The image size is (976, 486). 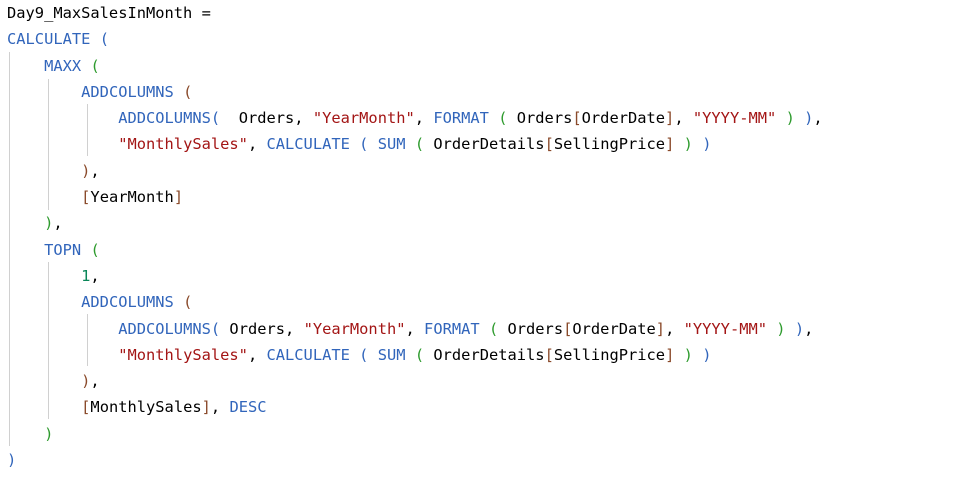 What do you see at coordinates (415, 66) in the screenshot?
I see `code-line: MAXX (` at bounding box center [415, 66].